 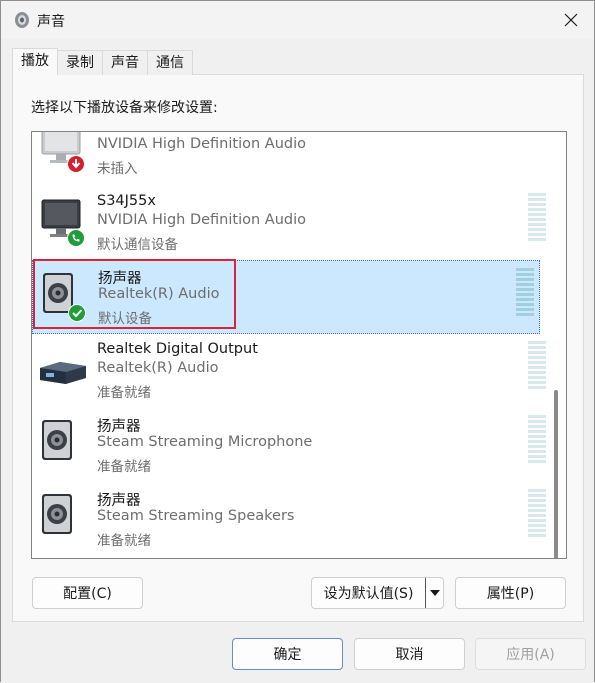 I want to click on properties-button: 属性(P), so click(x=510, y=593).